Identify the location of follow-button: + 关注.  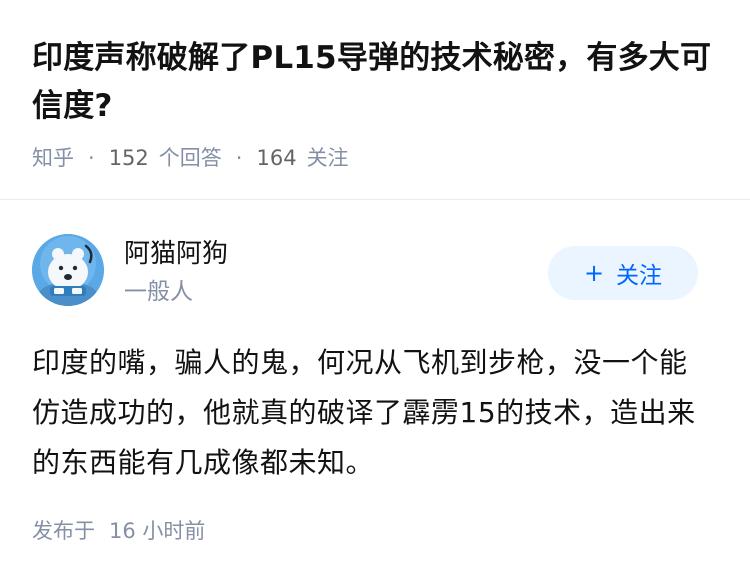
(623, 273).